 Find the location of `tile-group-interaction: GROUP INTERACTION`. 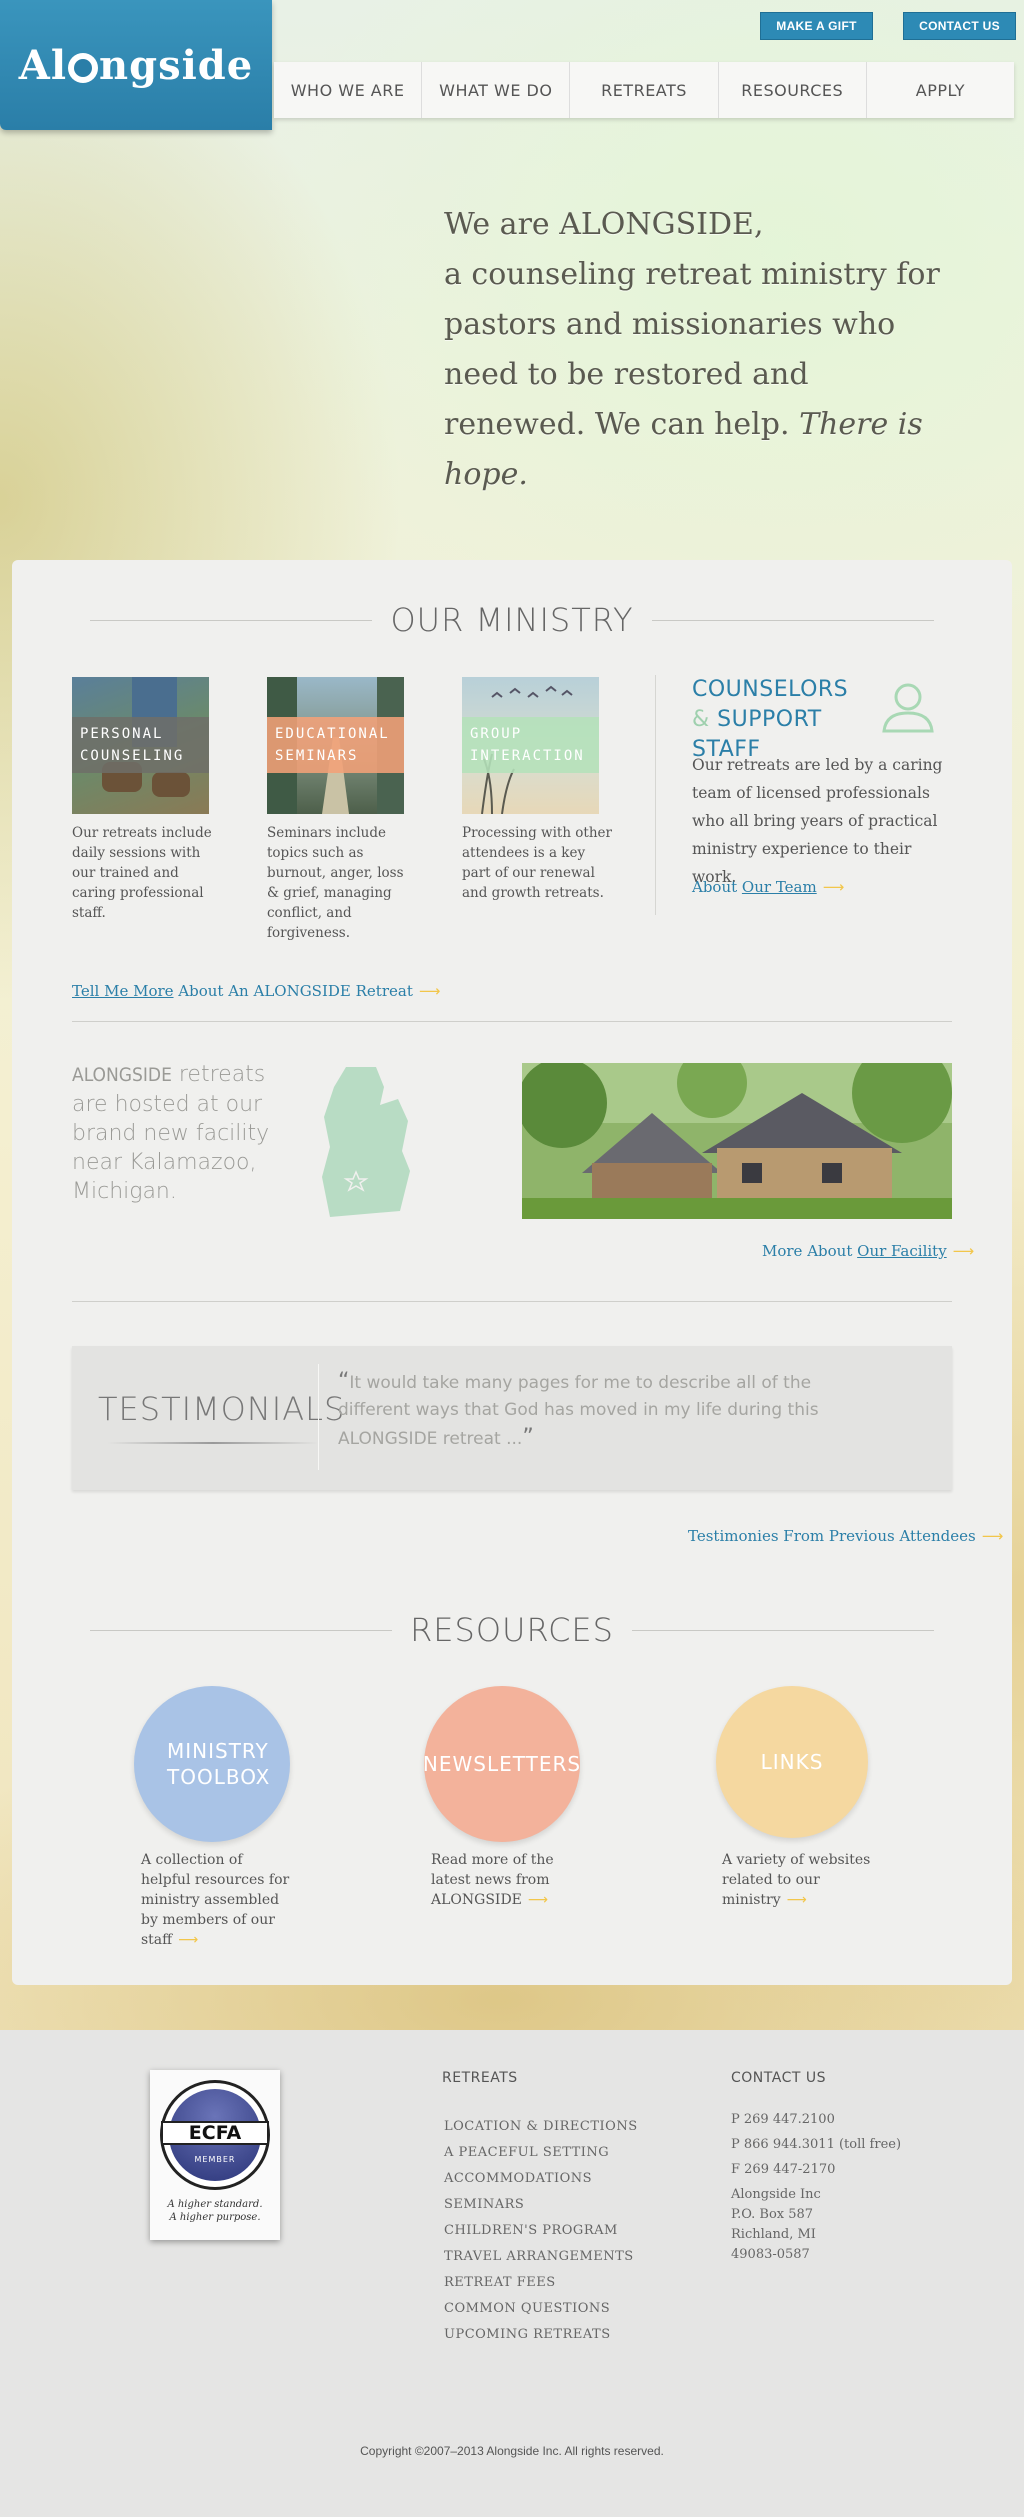

tile-group-interaction: GROUP INTERACTION is located at coordinates (530, 745).